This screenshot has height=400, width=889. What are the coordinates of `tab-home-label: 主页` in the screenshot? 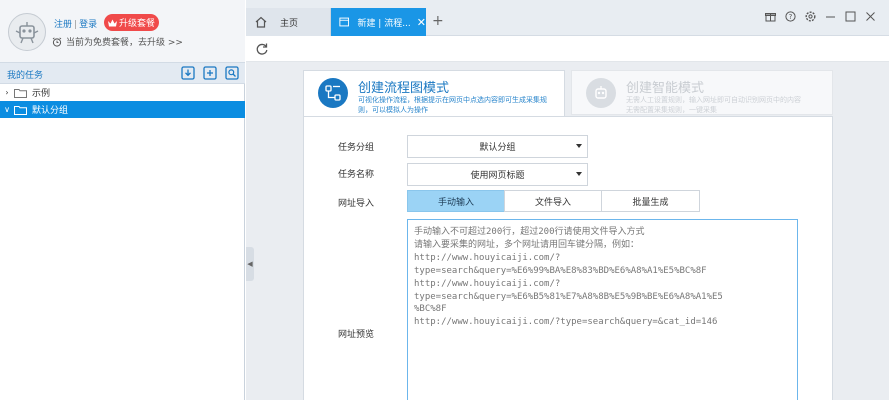 It's located at (289, 23).